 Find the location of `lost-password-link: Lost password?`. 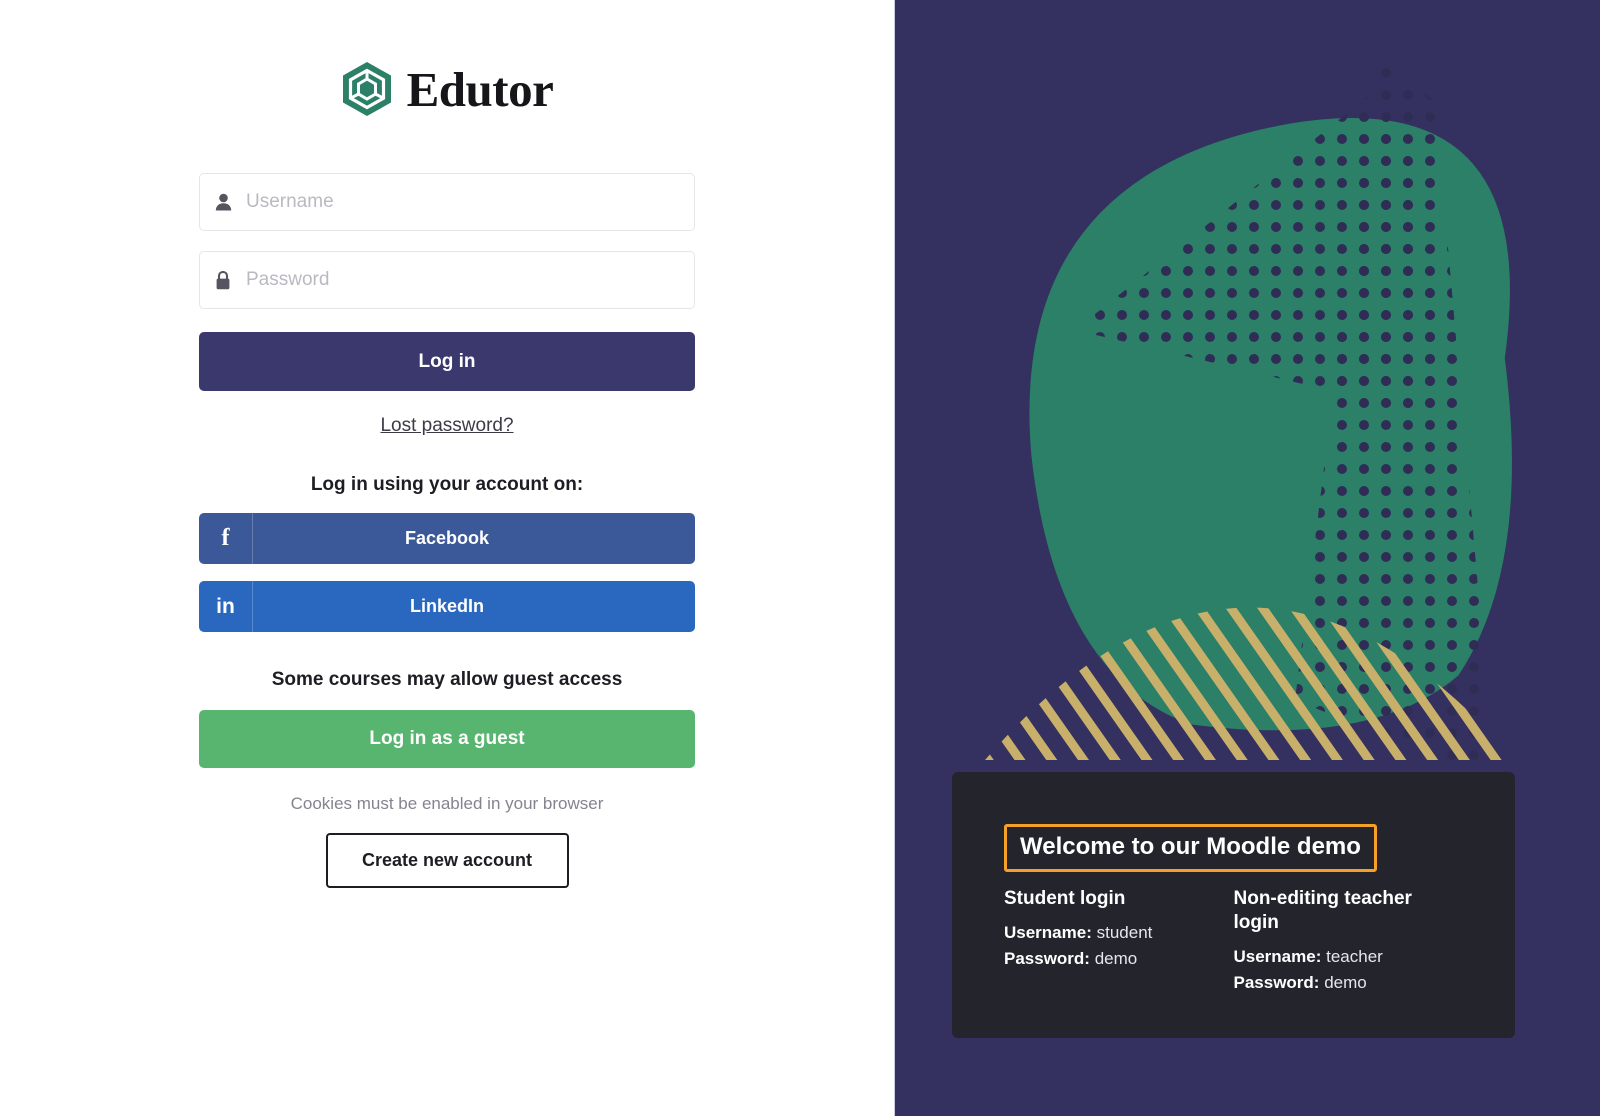

lost-password-link: Lost password? is located at coordinates (447, 426).